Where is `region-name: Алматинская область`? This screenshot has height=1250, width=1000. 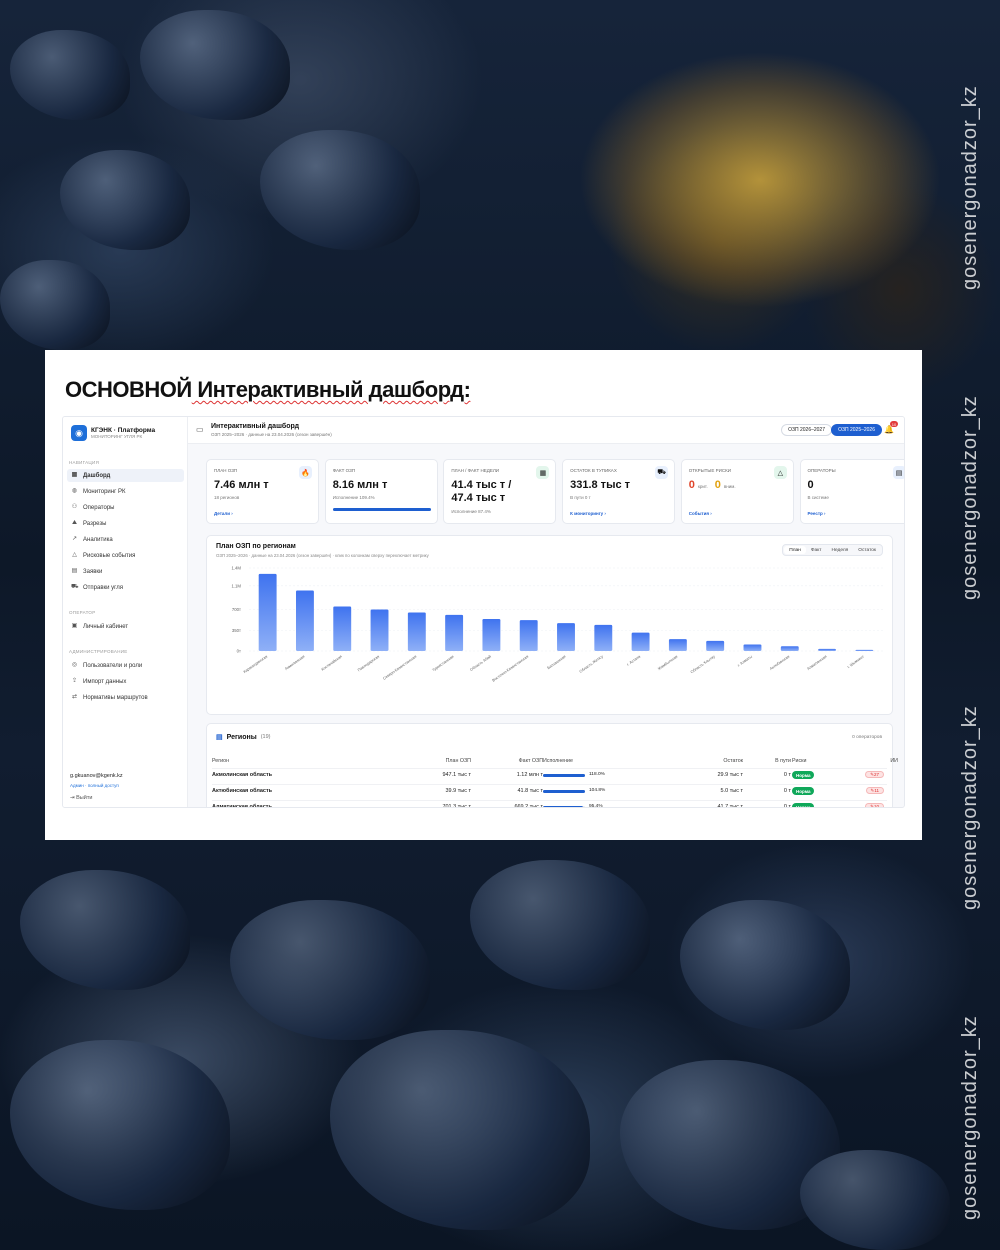
region-name: Алматинская область is located at coordinates (242, 805).